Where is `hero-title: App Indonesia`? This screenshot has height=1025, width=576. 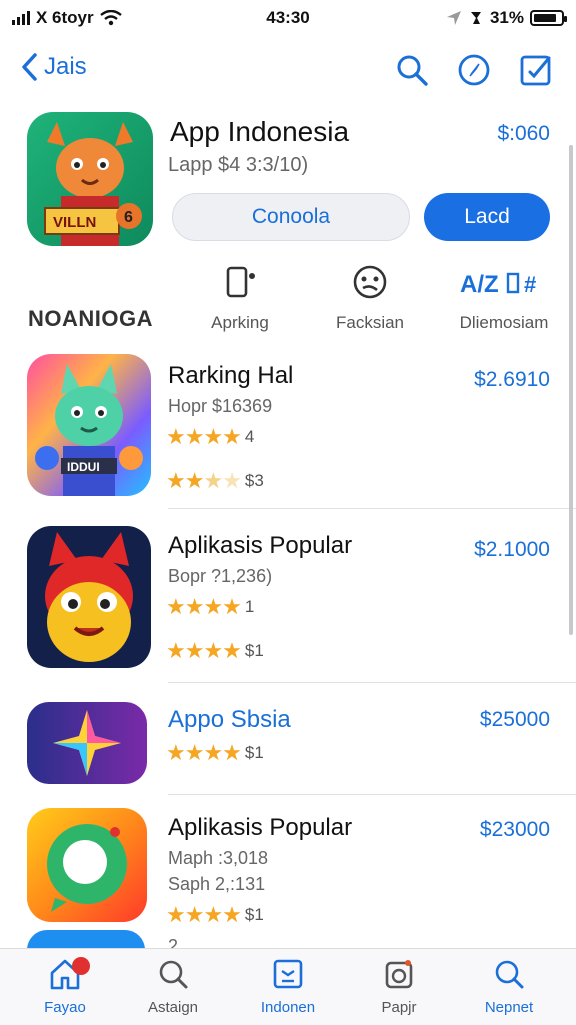 hero-title: App Indonesia is located at coordinates (260, 131).